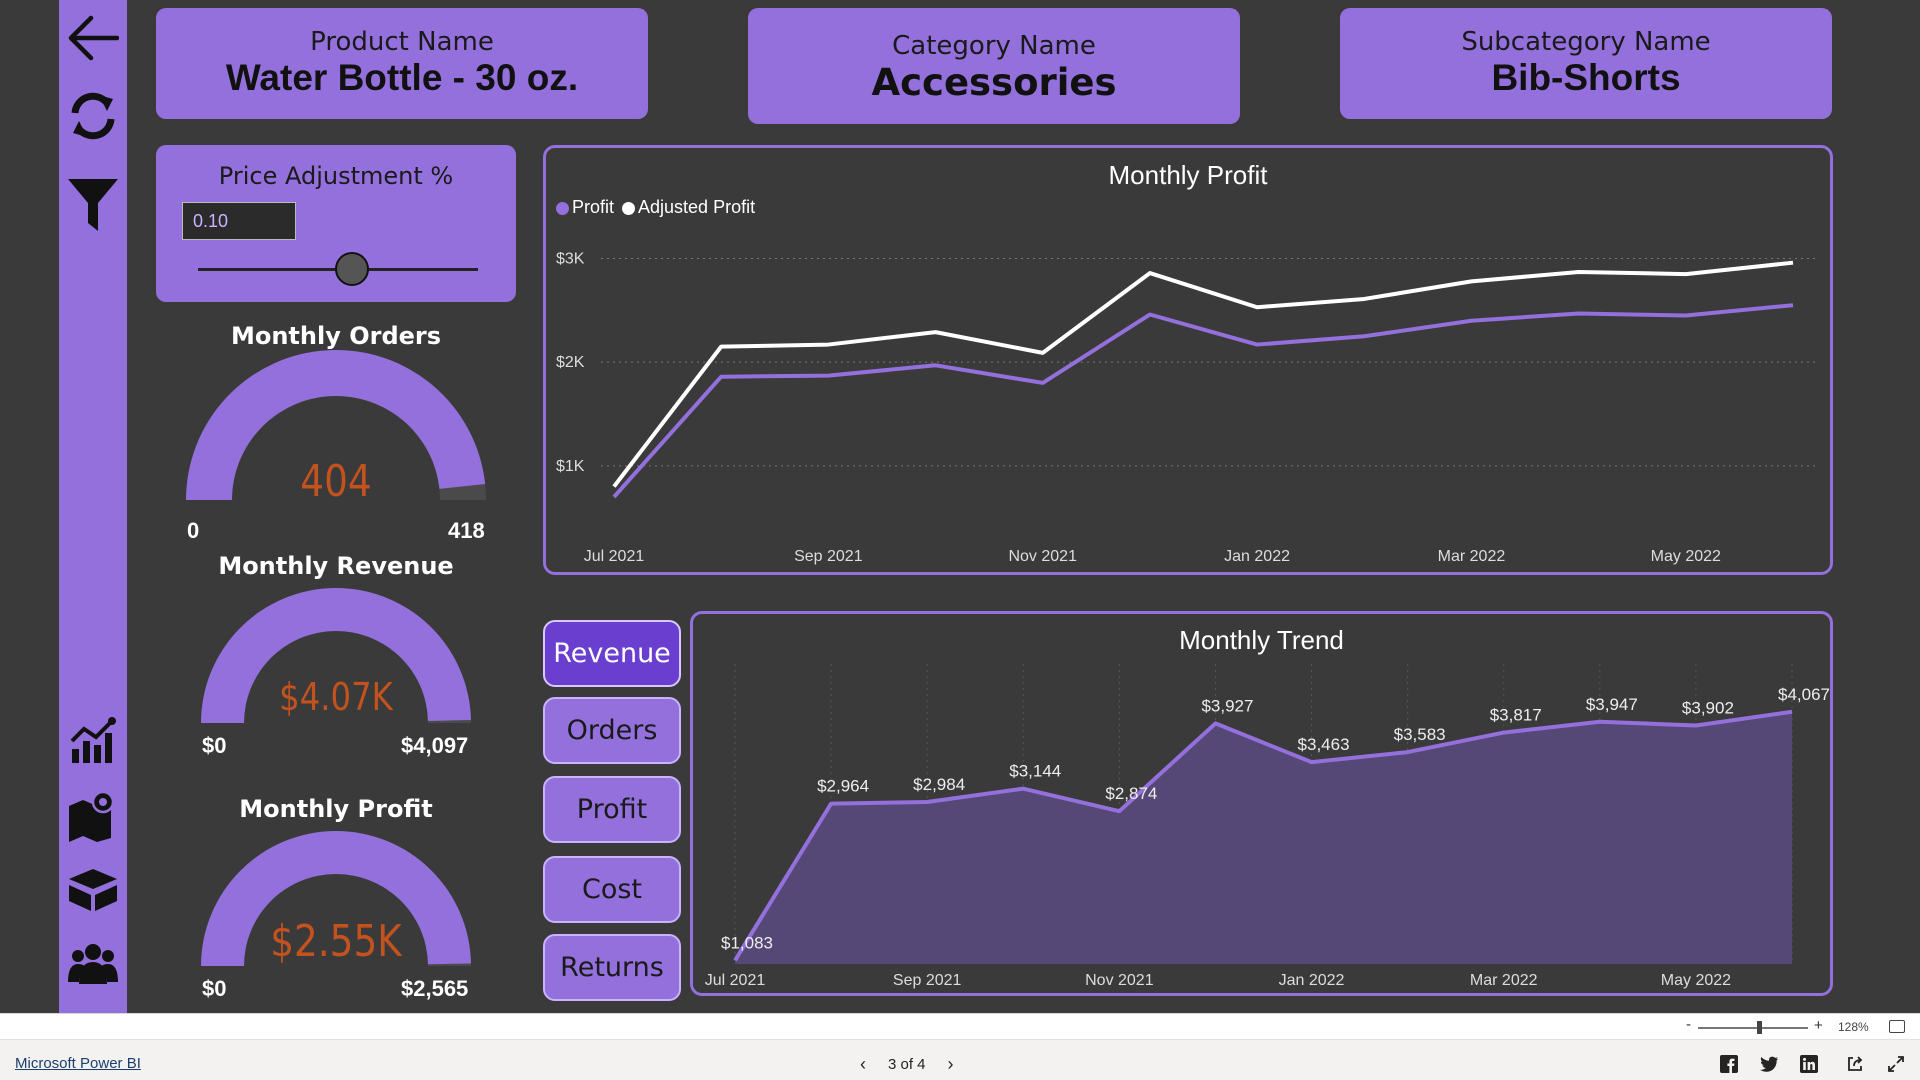 The width and height of the screenshot is (1920, 1080). What do you see at coordinates (93, 963) in the screenshot?
I see `users-icon` at bounding box center [93, 963].